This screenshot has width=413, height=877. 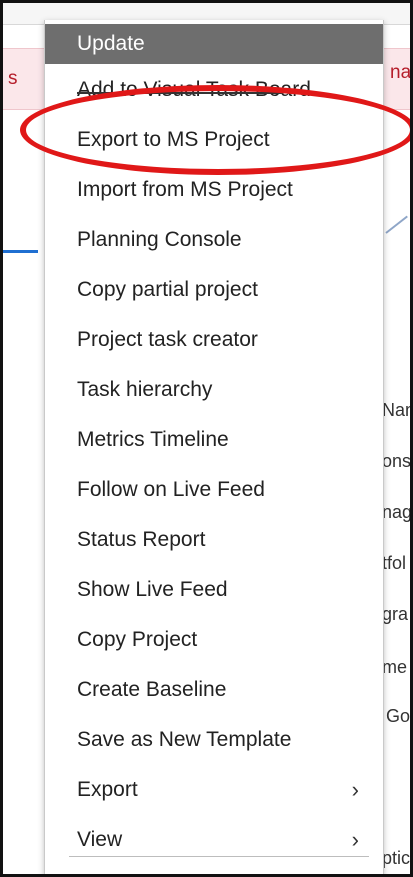 What do you see at coordinates (214, 44) in the screenshot?
I see `menu-item-update: Update` at bounding box center [214, 44].